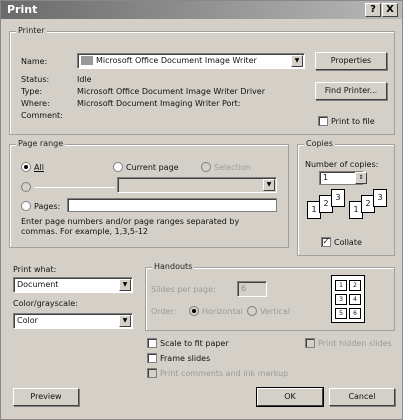  What do you see at coordinates (75, 187) in the screenshot?
I see `disabled-option-placeholder` at bounding box center [75, 187].